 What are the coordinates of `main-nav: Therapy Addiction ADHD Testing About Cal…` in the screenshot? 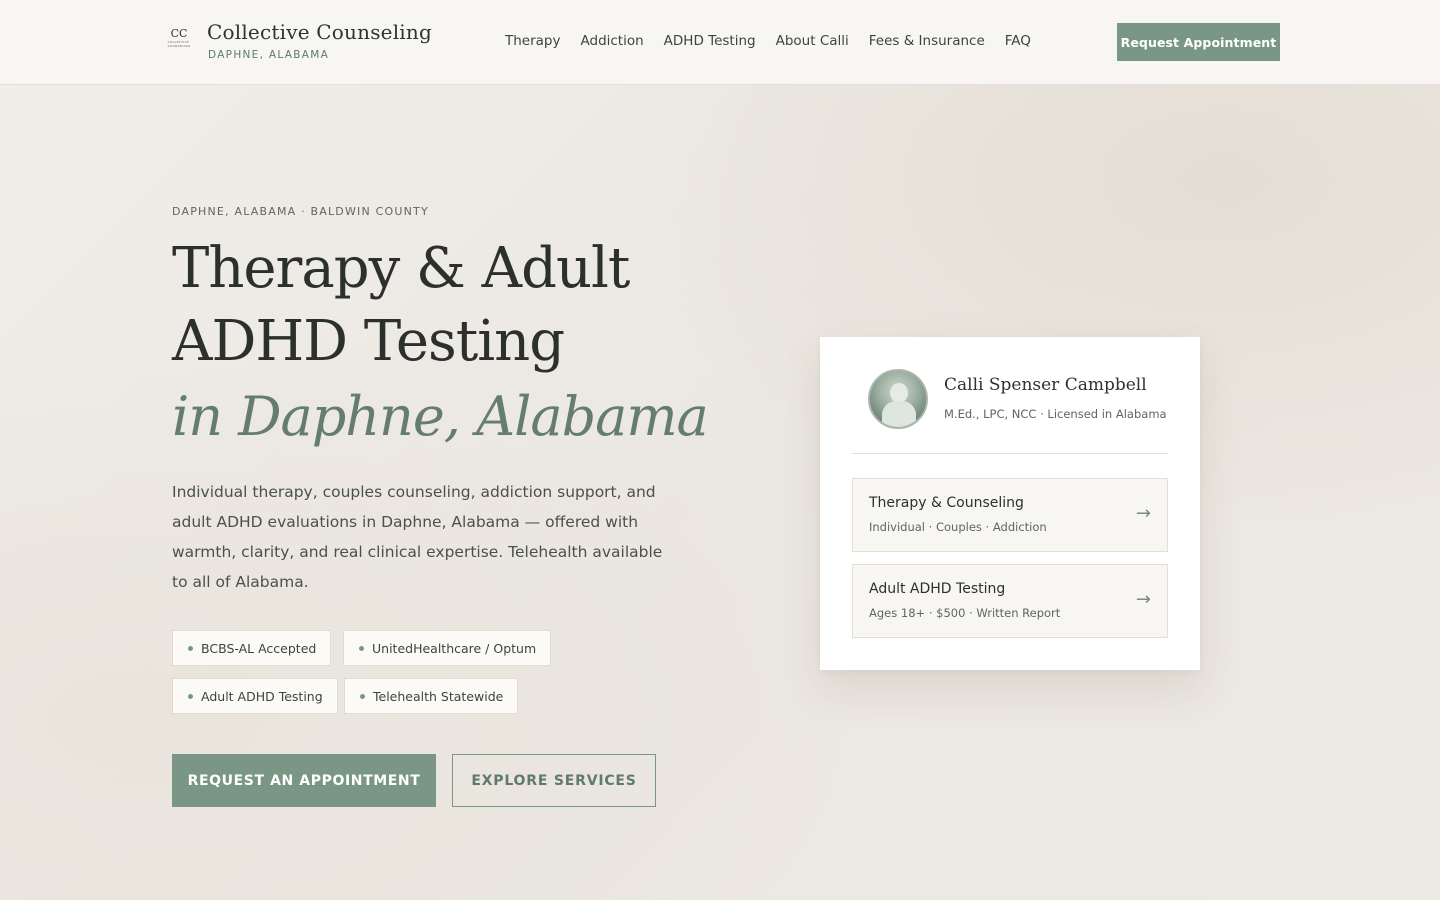 It's located at (778, 41).